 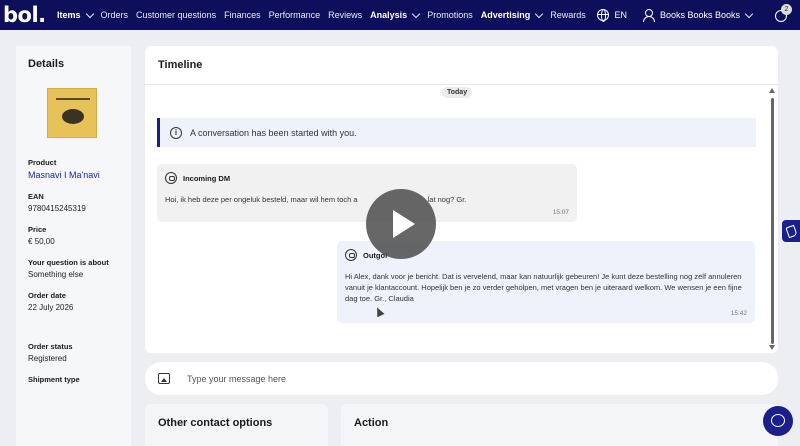 I want to click on notification-count-badge: 2, so click(x=786, y=9).